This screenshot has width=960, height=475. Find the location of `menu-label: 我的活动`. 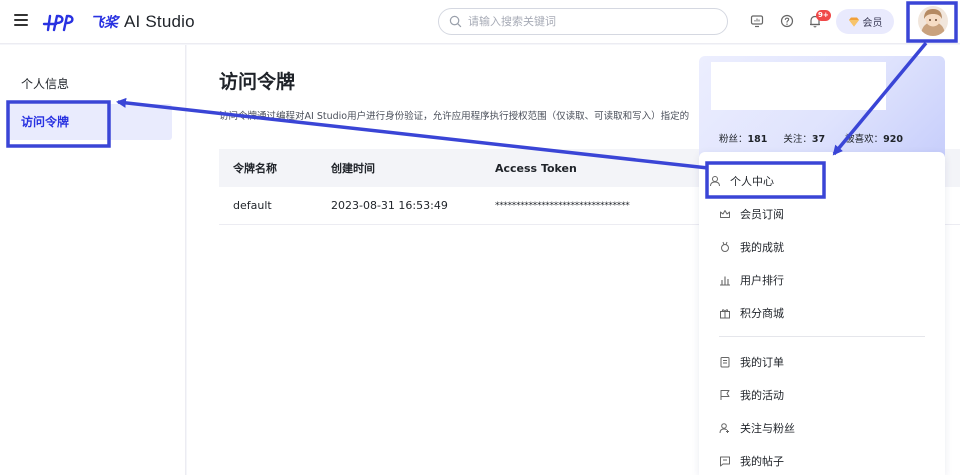

menu-label: 我的活动 is located at coordinates (762, 395).